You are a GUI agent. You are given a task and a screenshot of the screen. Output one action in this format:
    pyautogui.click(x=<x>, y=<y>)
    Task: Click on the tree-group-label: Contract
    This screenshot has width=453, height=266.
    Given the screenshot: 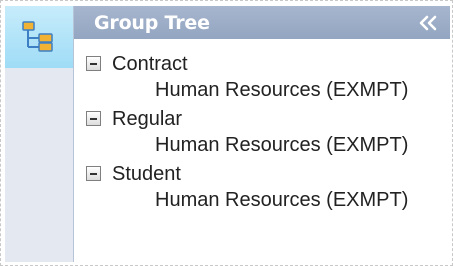 What is the action you would take?
    pyautogui.click(x=150, y=64)
    